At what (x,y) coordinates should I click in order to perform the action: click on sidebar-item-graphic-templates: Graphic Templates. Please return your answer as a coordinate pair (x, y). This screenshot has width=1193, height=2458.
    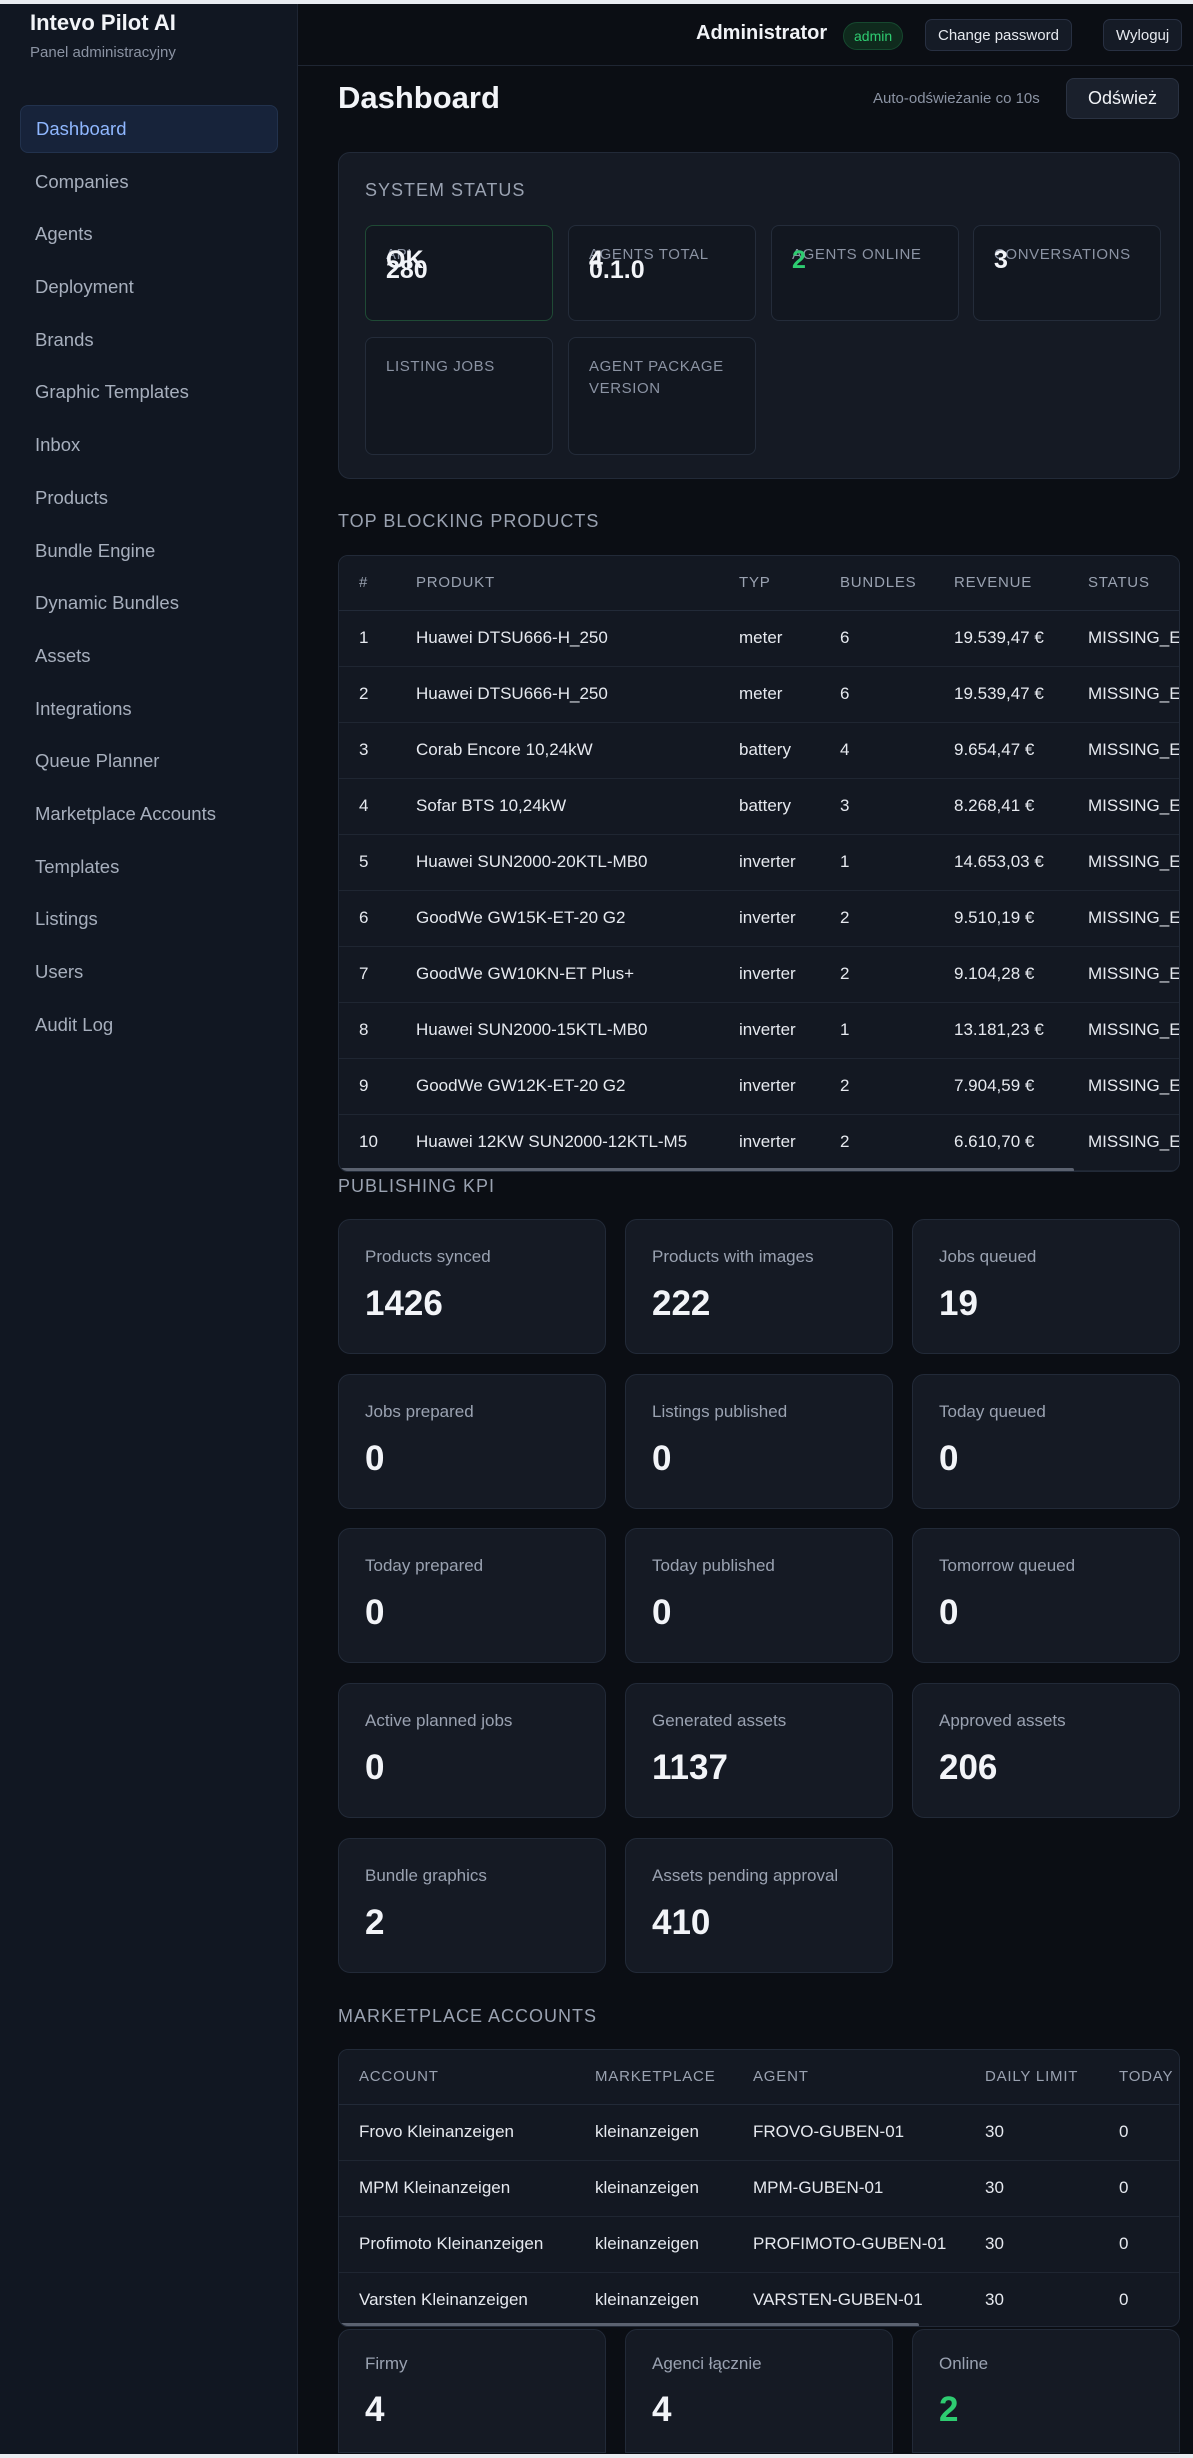
    Looking at the image, I should click on (149, 392).